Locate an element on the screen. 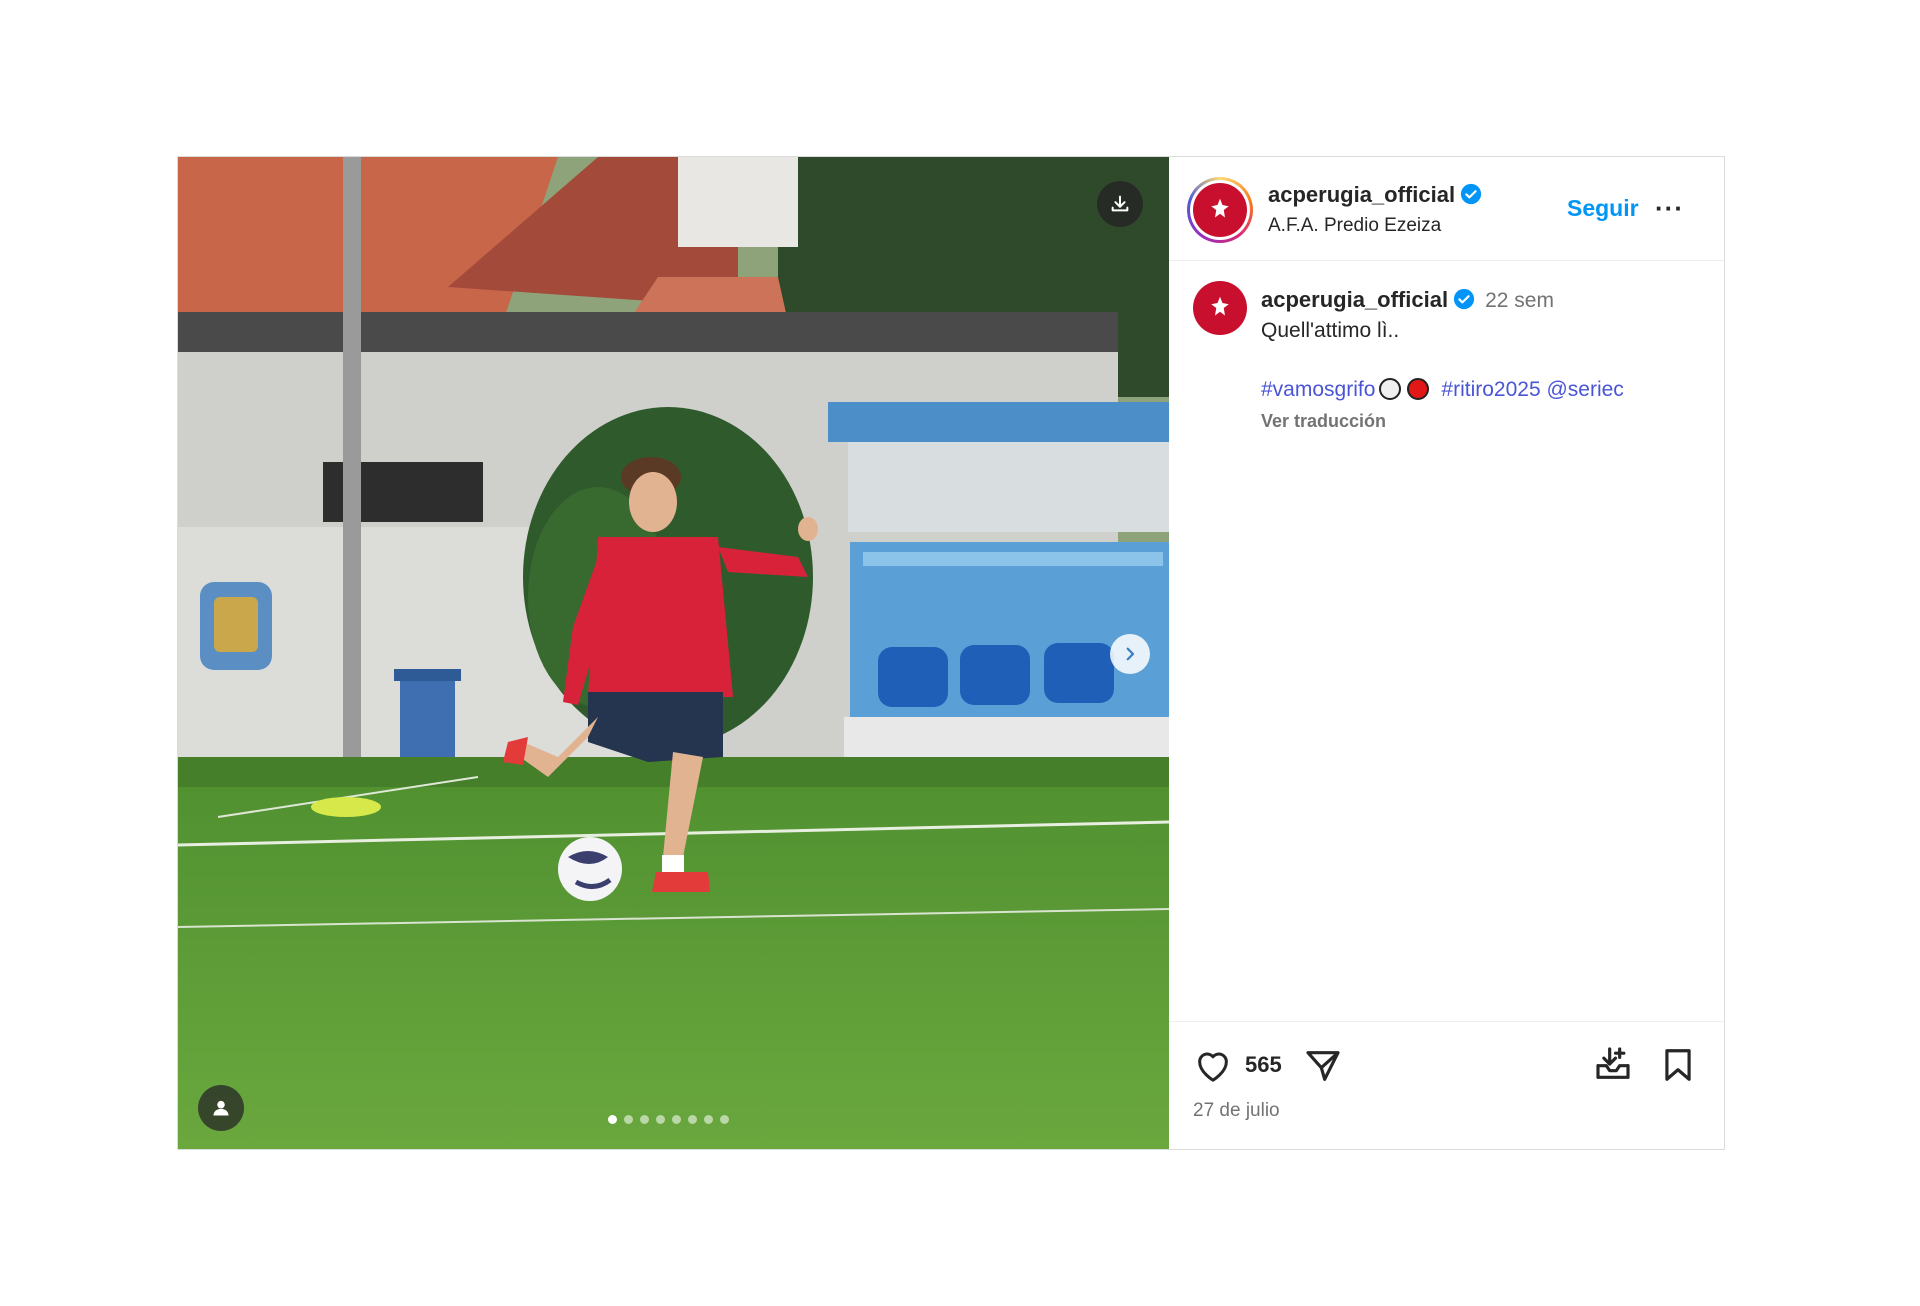 This screenshot has width=1920, height=1306. caption-time: 22 sem is located at coordinates (1519, 300).